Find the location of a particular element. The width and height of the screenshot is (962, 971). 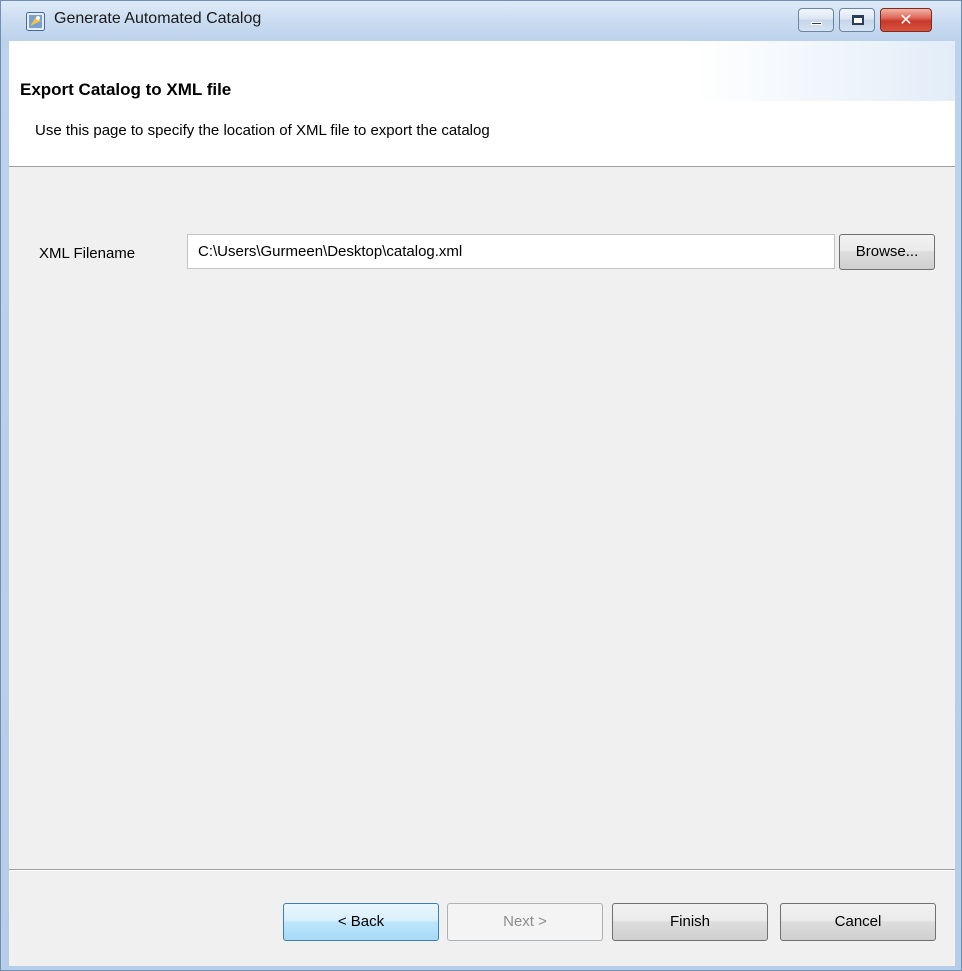

close-button: ✕ is located at coordinates (906, 20).